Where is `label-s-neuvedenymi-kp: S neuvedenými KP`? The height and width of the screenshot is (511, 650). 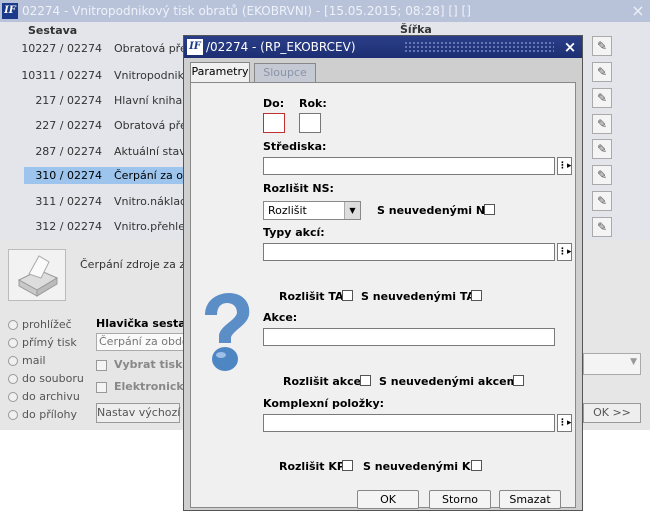 label-s-neuvedenymi-kp: S neuvedenými KP is located at coordinates (421, 466).